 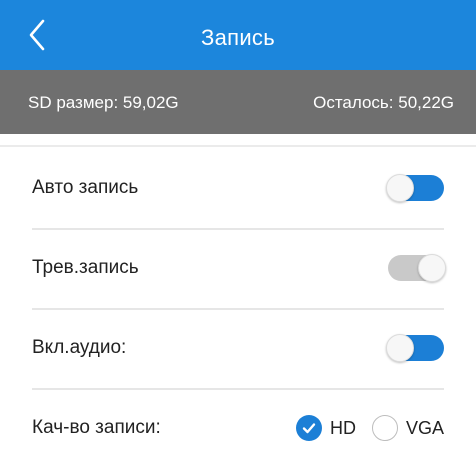 I want to click on header-bar: Запись, so click(x=238, y=35).